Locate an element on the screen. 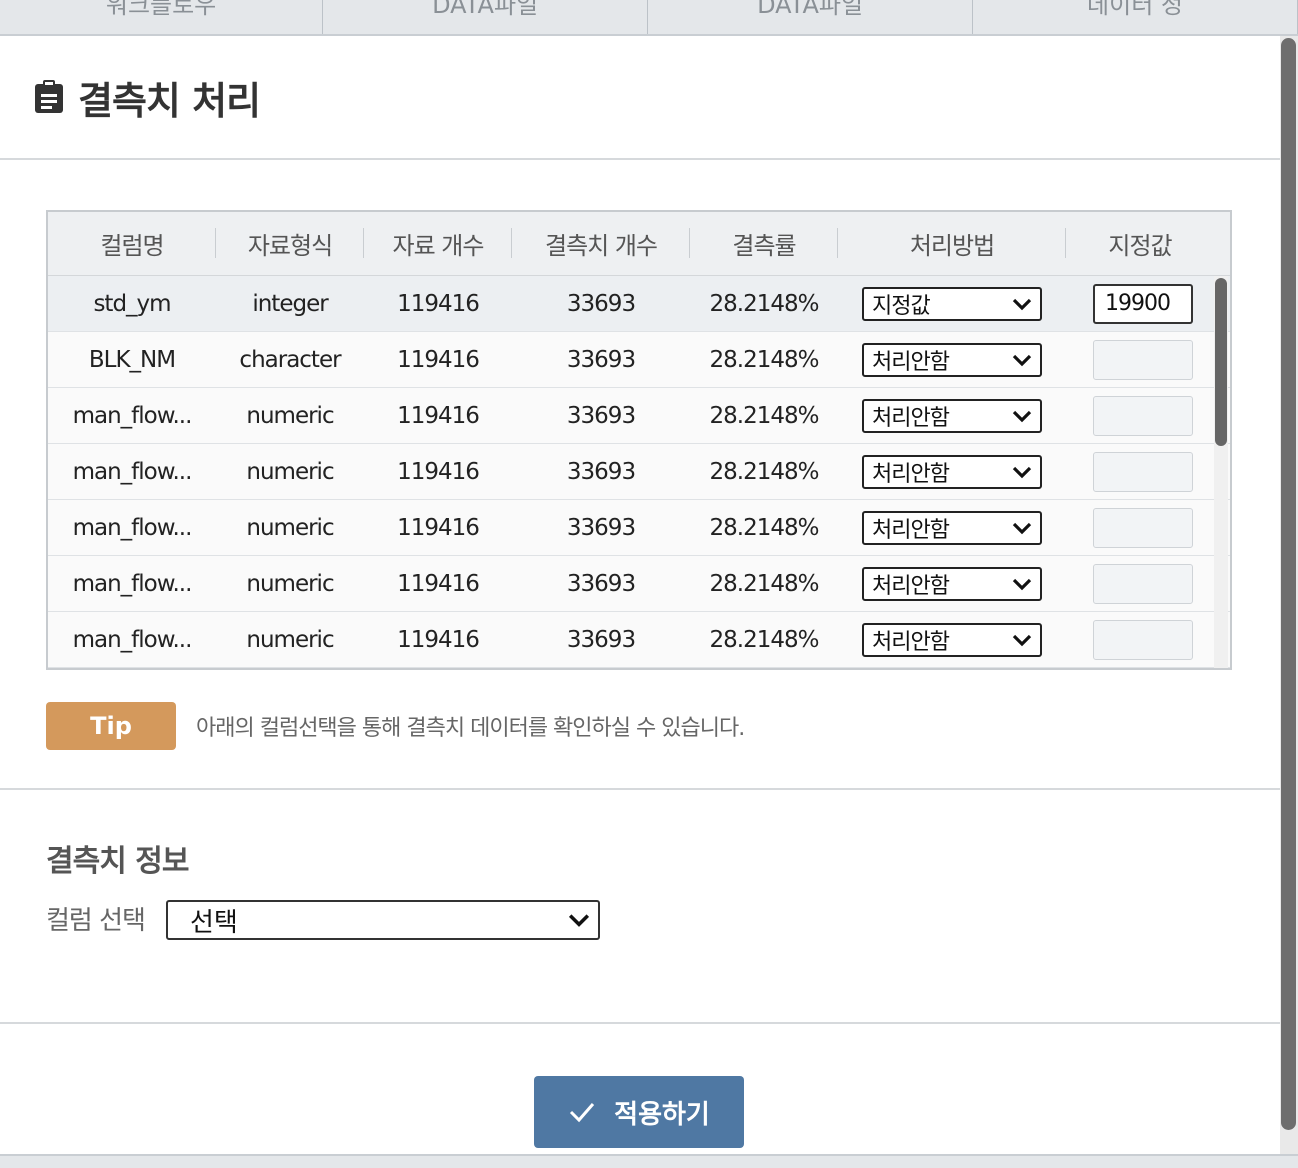 This screenshot has width=1298, height=1168. top-tab-data: 데이터 정 is located at coordinates (1135, 17).